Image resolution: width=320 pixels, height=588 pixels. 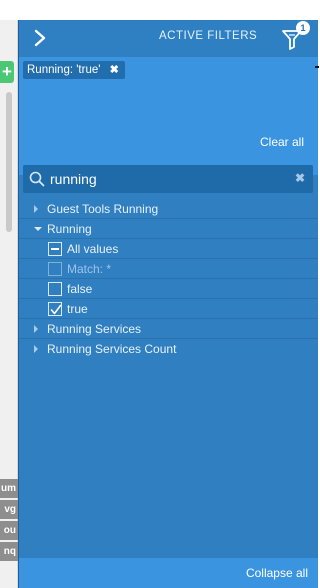 What do you see at coordinates (80, 289) in the screenshot?
I see `option-label: false` at bounding box center [80, 289].